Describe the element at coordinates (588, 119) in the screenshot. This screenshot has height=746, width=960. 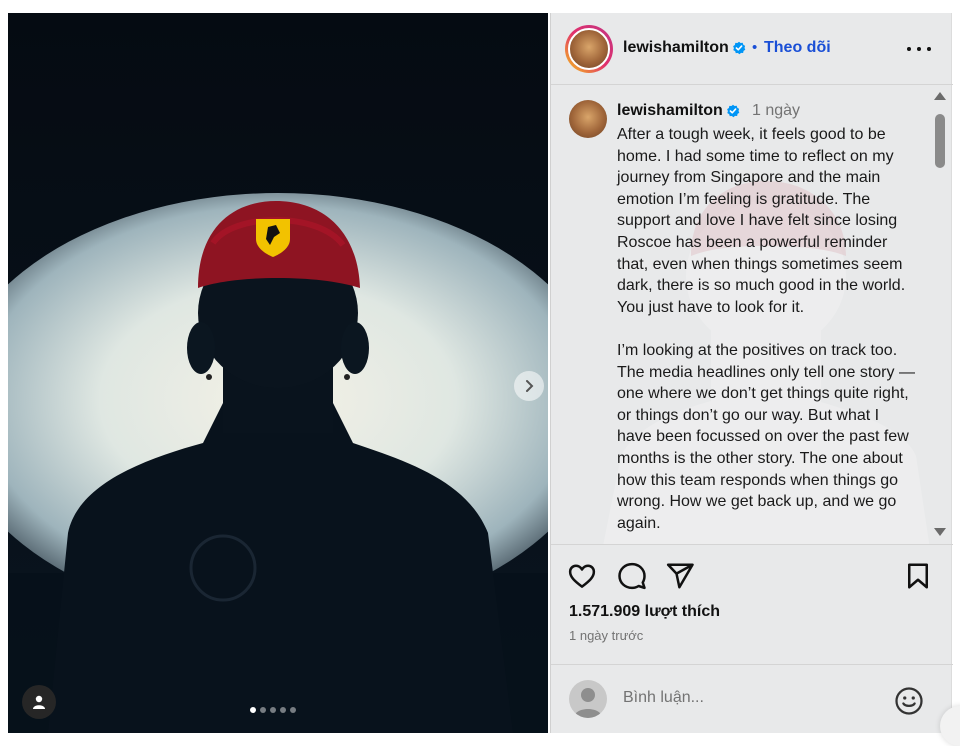
I see `caption-author-avatar` at that location.